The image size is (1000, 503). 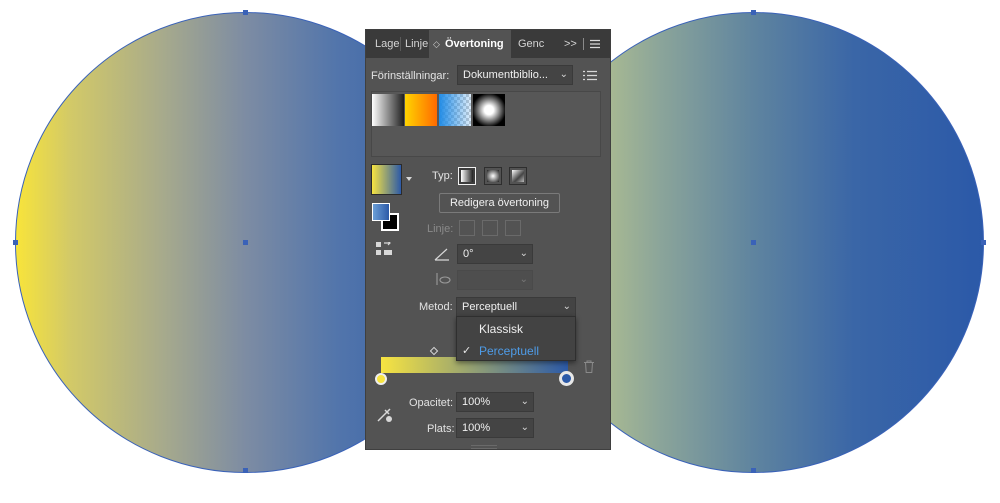 What do you see at coordinates (467, 228) in the screenshot?
I see `stroke-within-icon` at bounding box center [467, 228].